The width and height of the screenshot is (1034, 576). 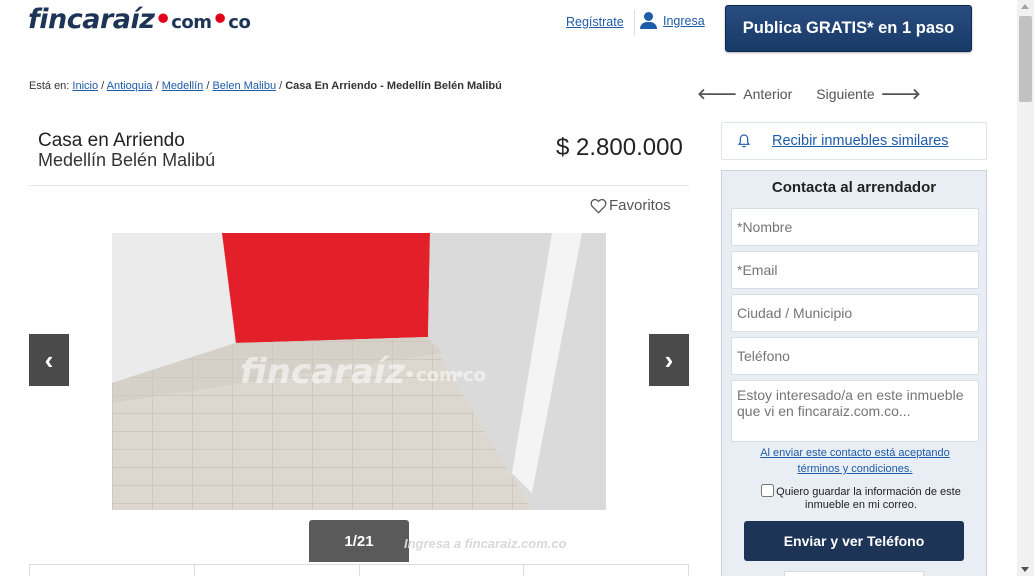 What do you see at coordinates (598, 206) in the screenshot?
I see `heart-icon` at bounding box center [598, 206].